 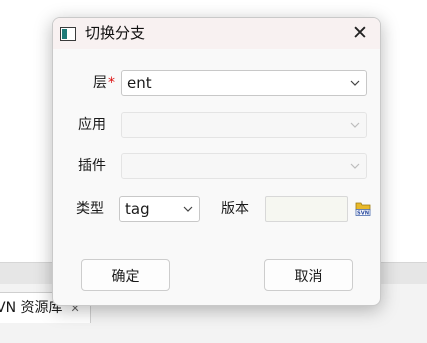 I want to click on svg-text: SVN, so click(x=363, y=213).